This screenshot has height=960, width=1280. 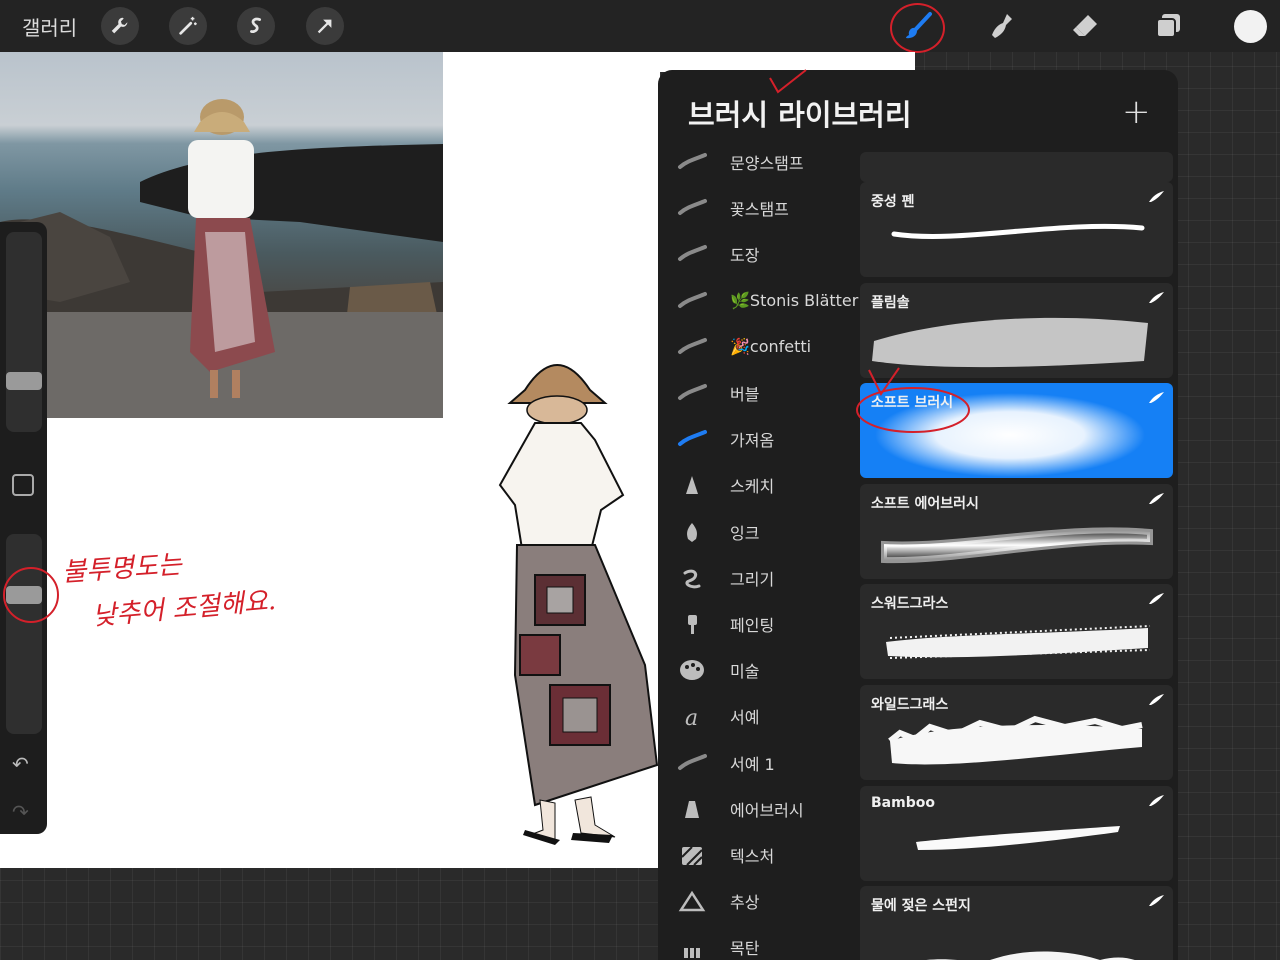 I want to click on category-item: 버블, so click(x=771, y=393).